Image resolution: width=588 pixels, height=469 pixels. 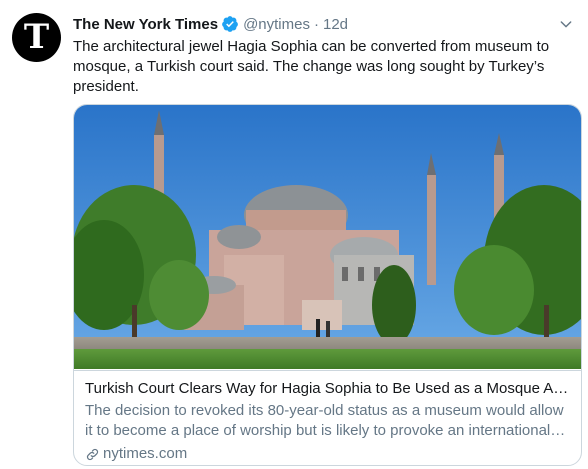 I want to click on display-name: The New York Times, so click(x=145, y=24).